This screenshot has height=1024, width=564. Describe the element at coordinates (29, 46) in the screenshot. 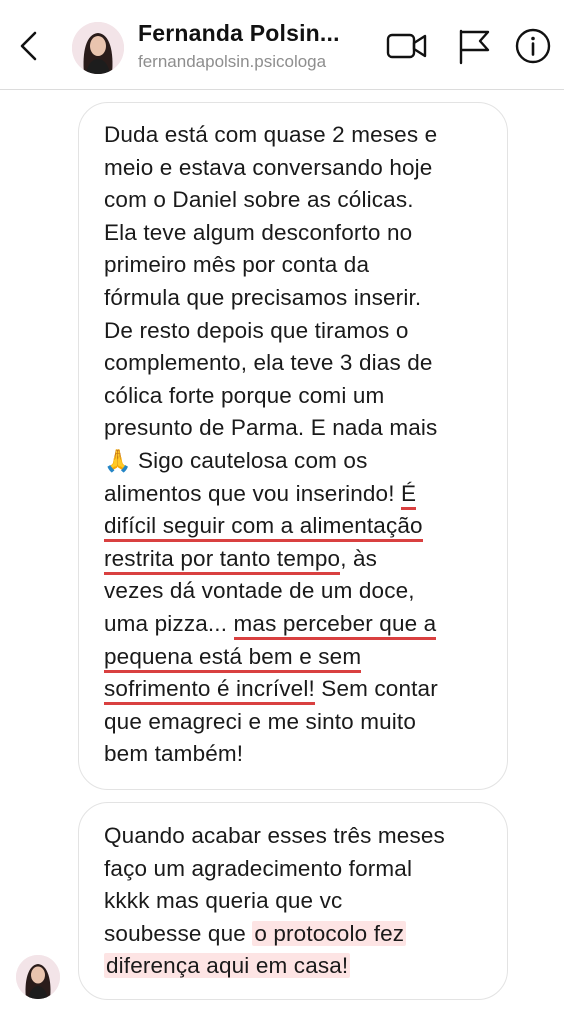

I see `back-chevron-icon` at that location.